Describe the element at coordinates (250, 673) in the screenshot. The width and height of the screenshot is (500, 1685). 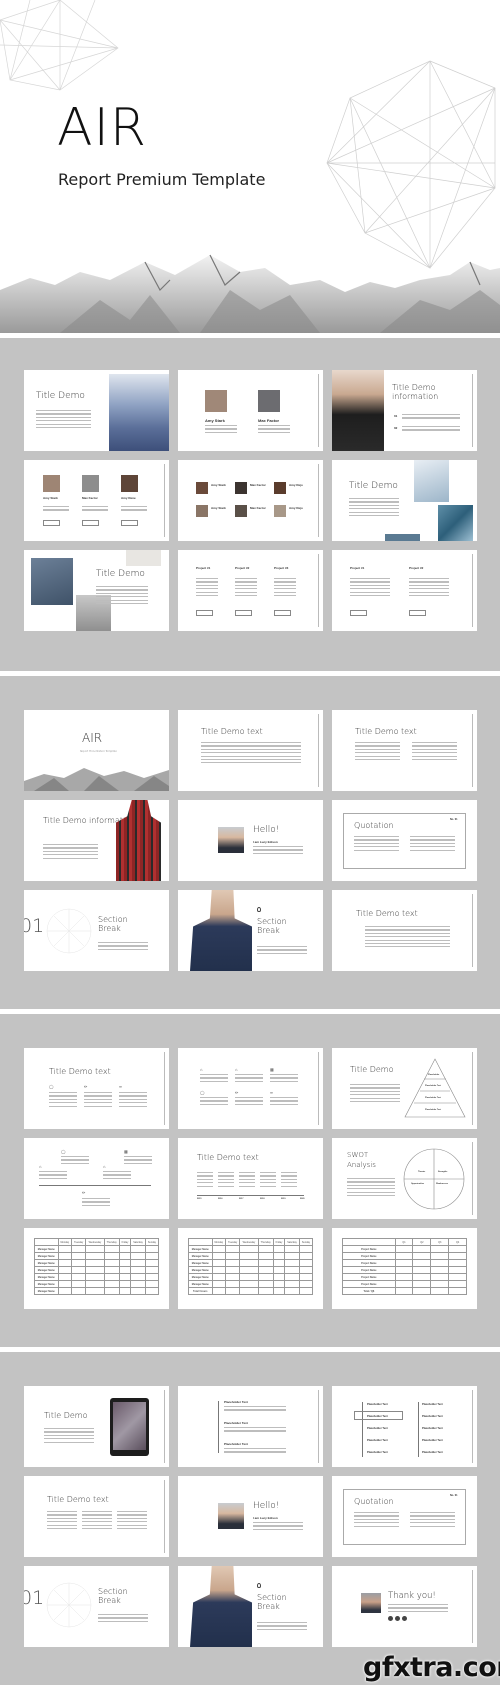
I see `section-divider` at that location.